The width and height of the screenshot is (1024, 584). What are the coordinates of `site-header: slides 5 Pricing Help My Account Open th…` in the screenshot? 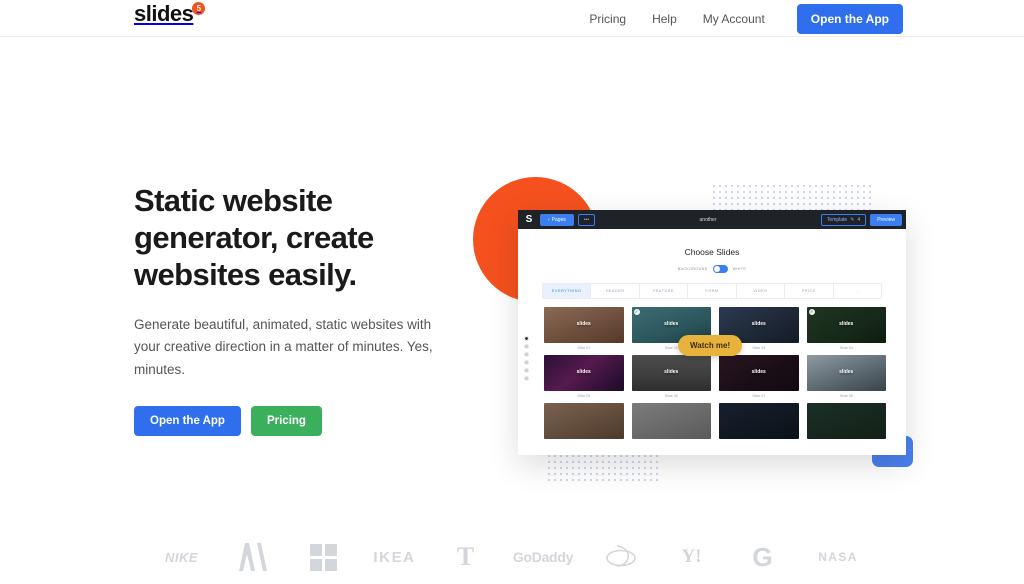 It's located at (512, 18).